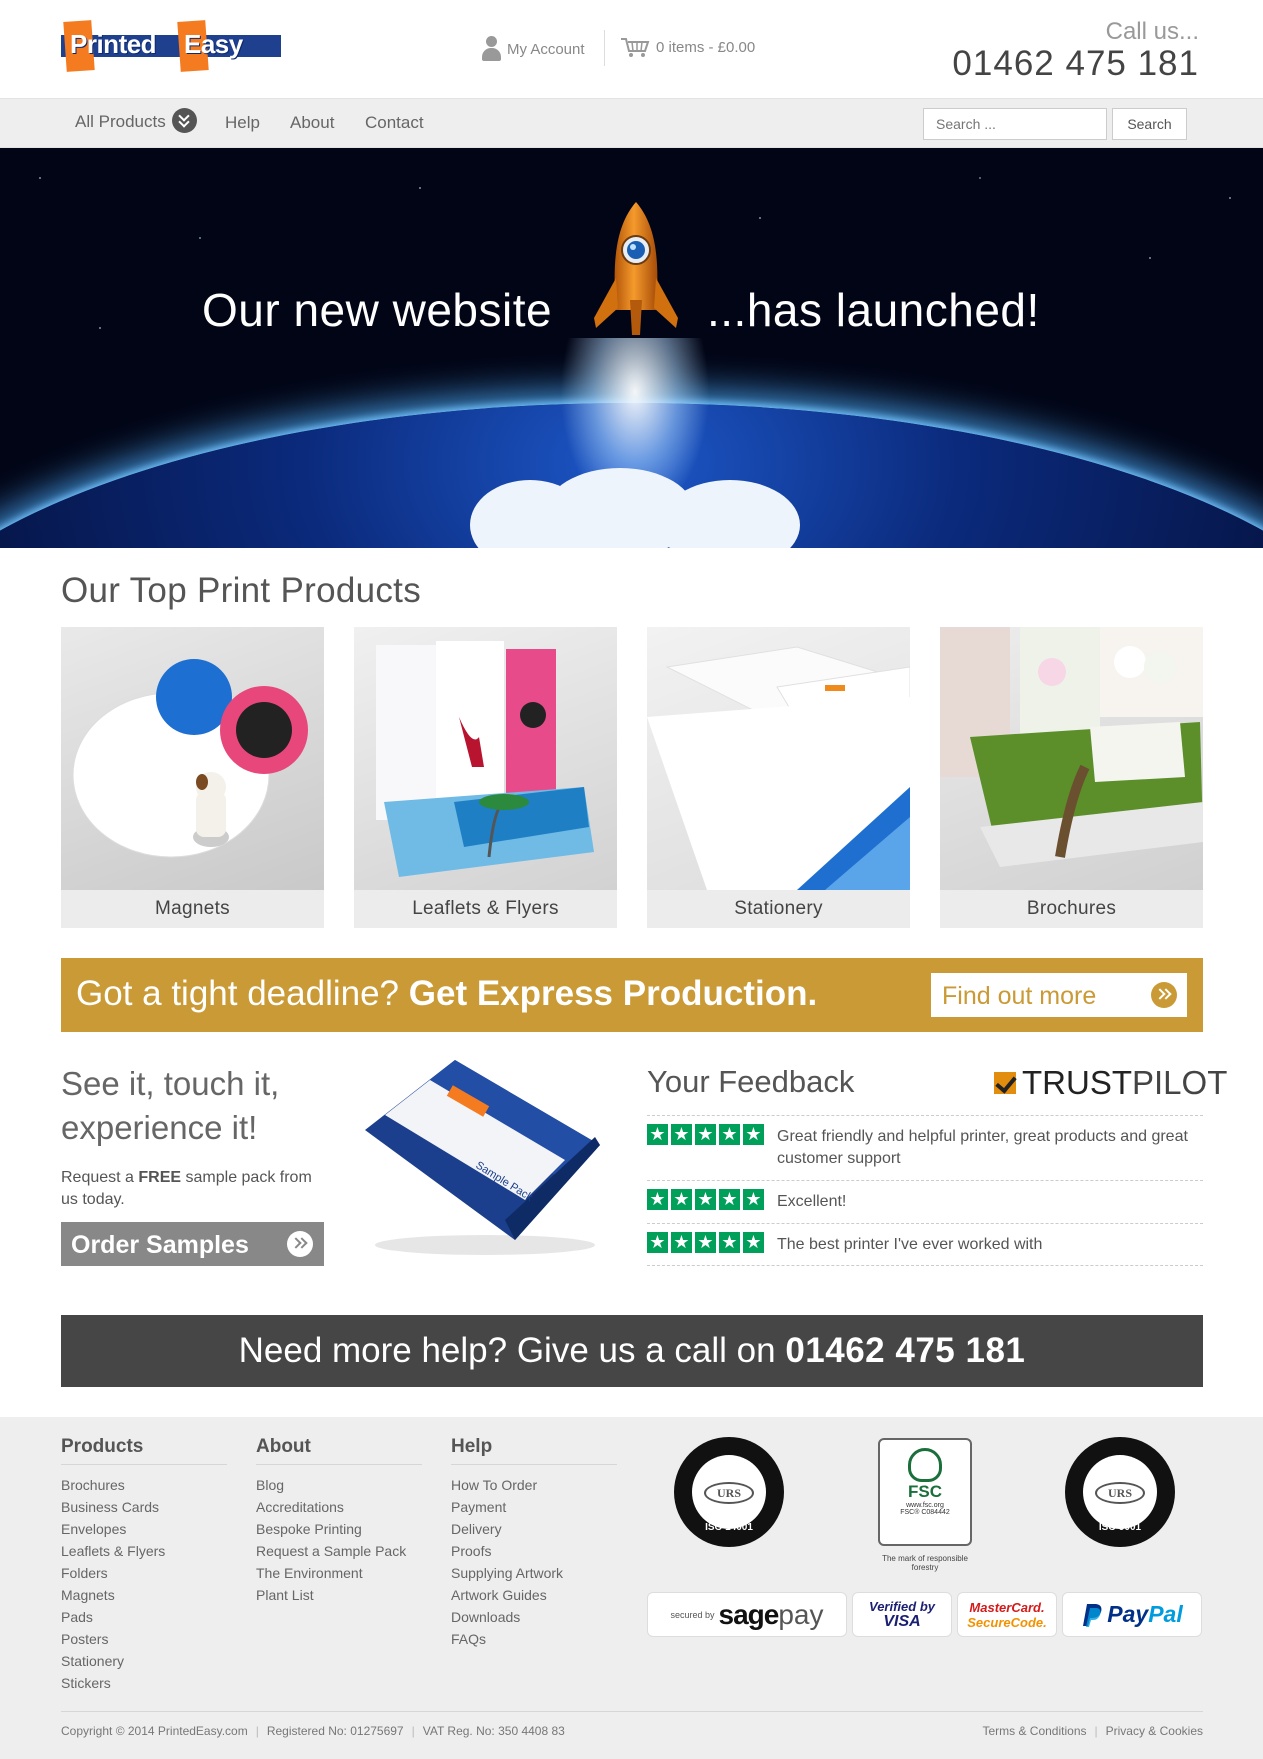  I want to click on call-us-number: 01462 475 181, so click(1075, 64).